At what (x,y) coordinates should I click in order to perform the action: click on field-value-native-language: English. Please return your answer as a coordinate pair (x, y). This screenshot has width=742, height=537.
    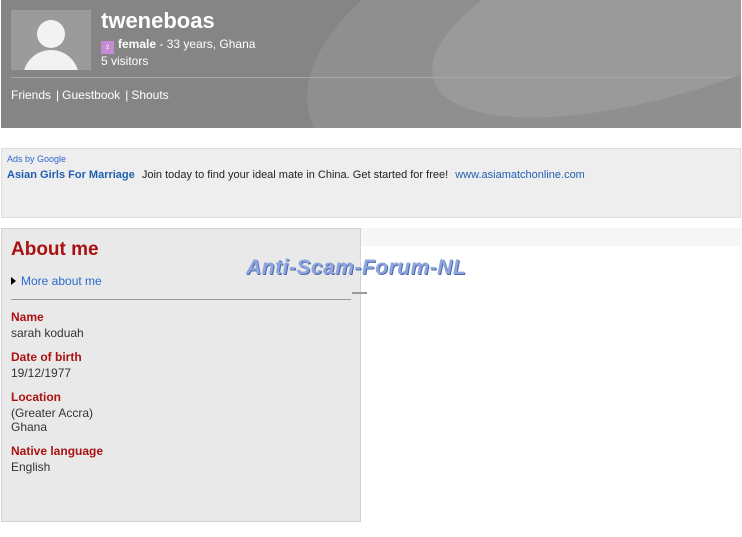
    Looking at the image, I should click on (31, 467).